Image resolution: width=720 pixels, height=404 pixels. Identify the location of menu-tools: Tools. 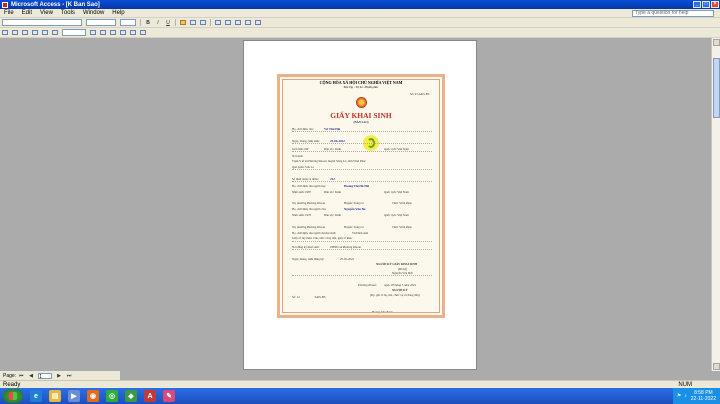
(68, 13).